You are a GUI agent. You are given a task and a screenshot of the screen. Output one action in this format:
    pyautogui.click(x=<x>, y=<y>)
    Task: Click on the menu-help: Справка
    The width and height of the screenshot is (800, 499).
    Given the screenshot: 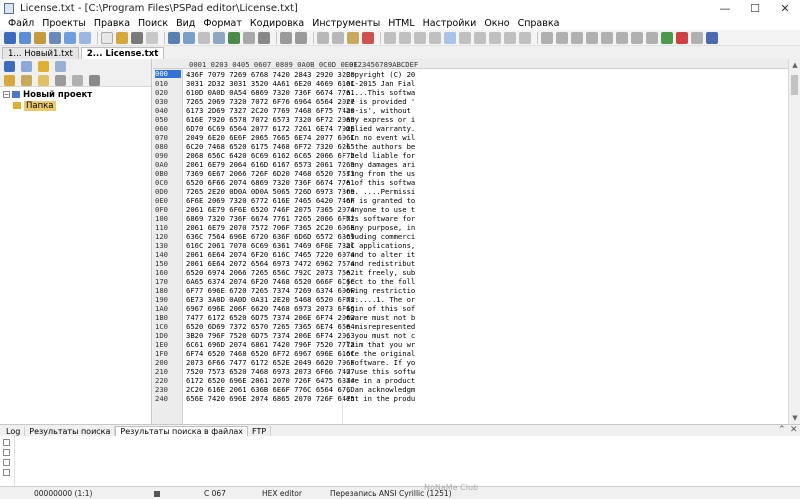 What is the action you would take?
    pyautogui.click(x=539, y=23)
    